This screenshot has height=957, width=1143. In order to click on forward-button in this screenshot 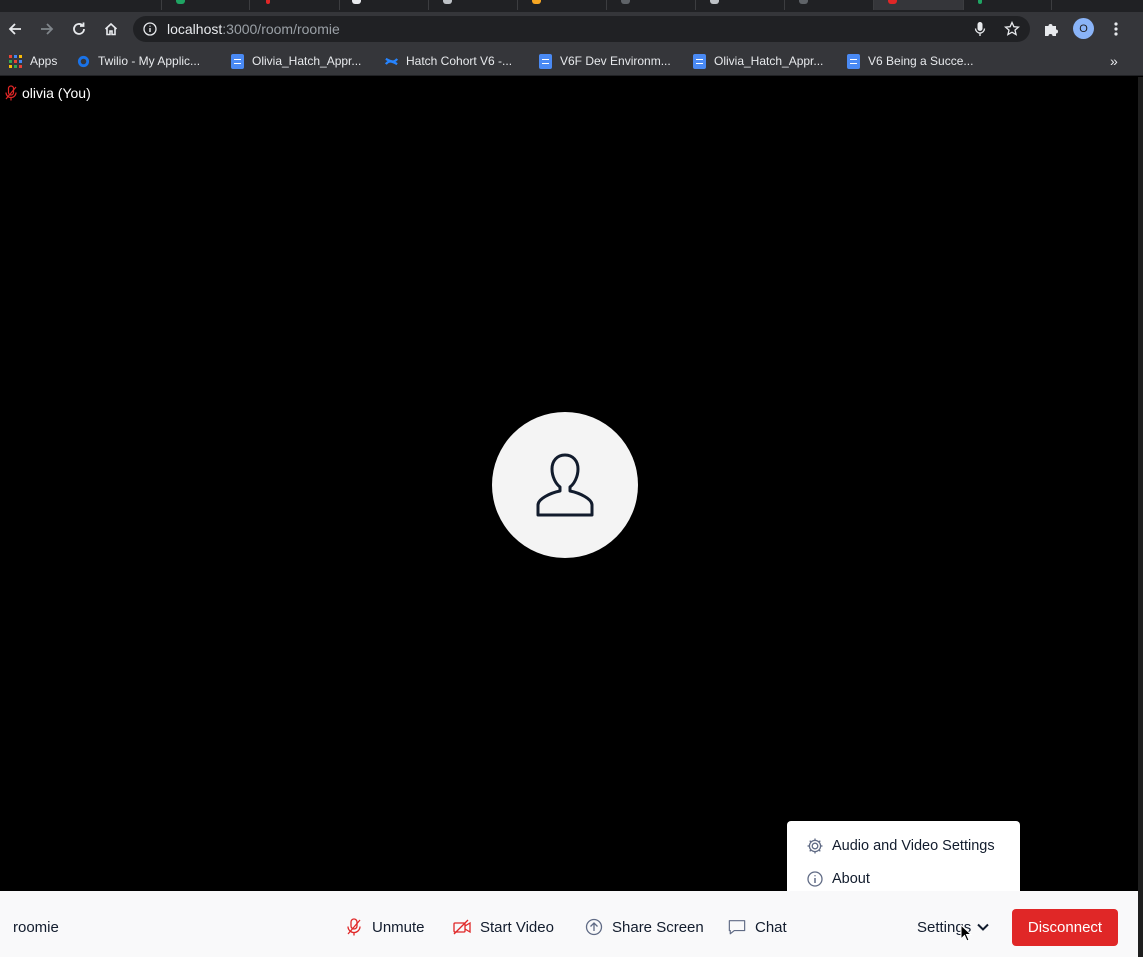, I will do `click(47, 29)`.